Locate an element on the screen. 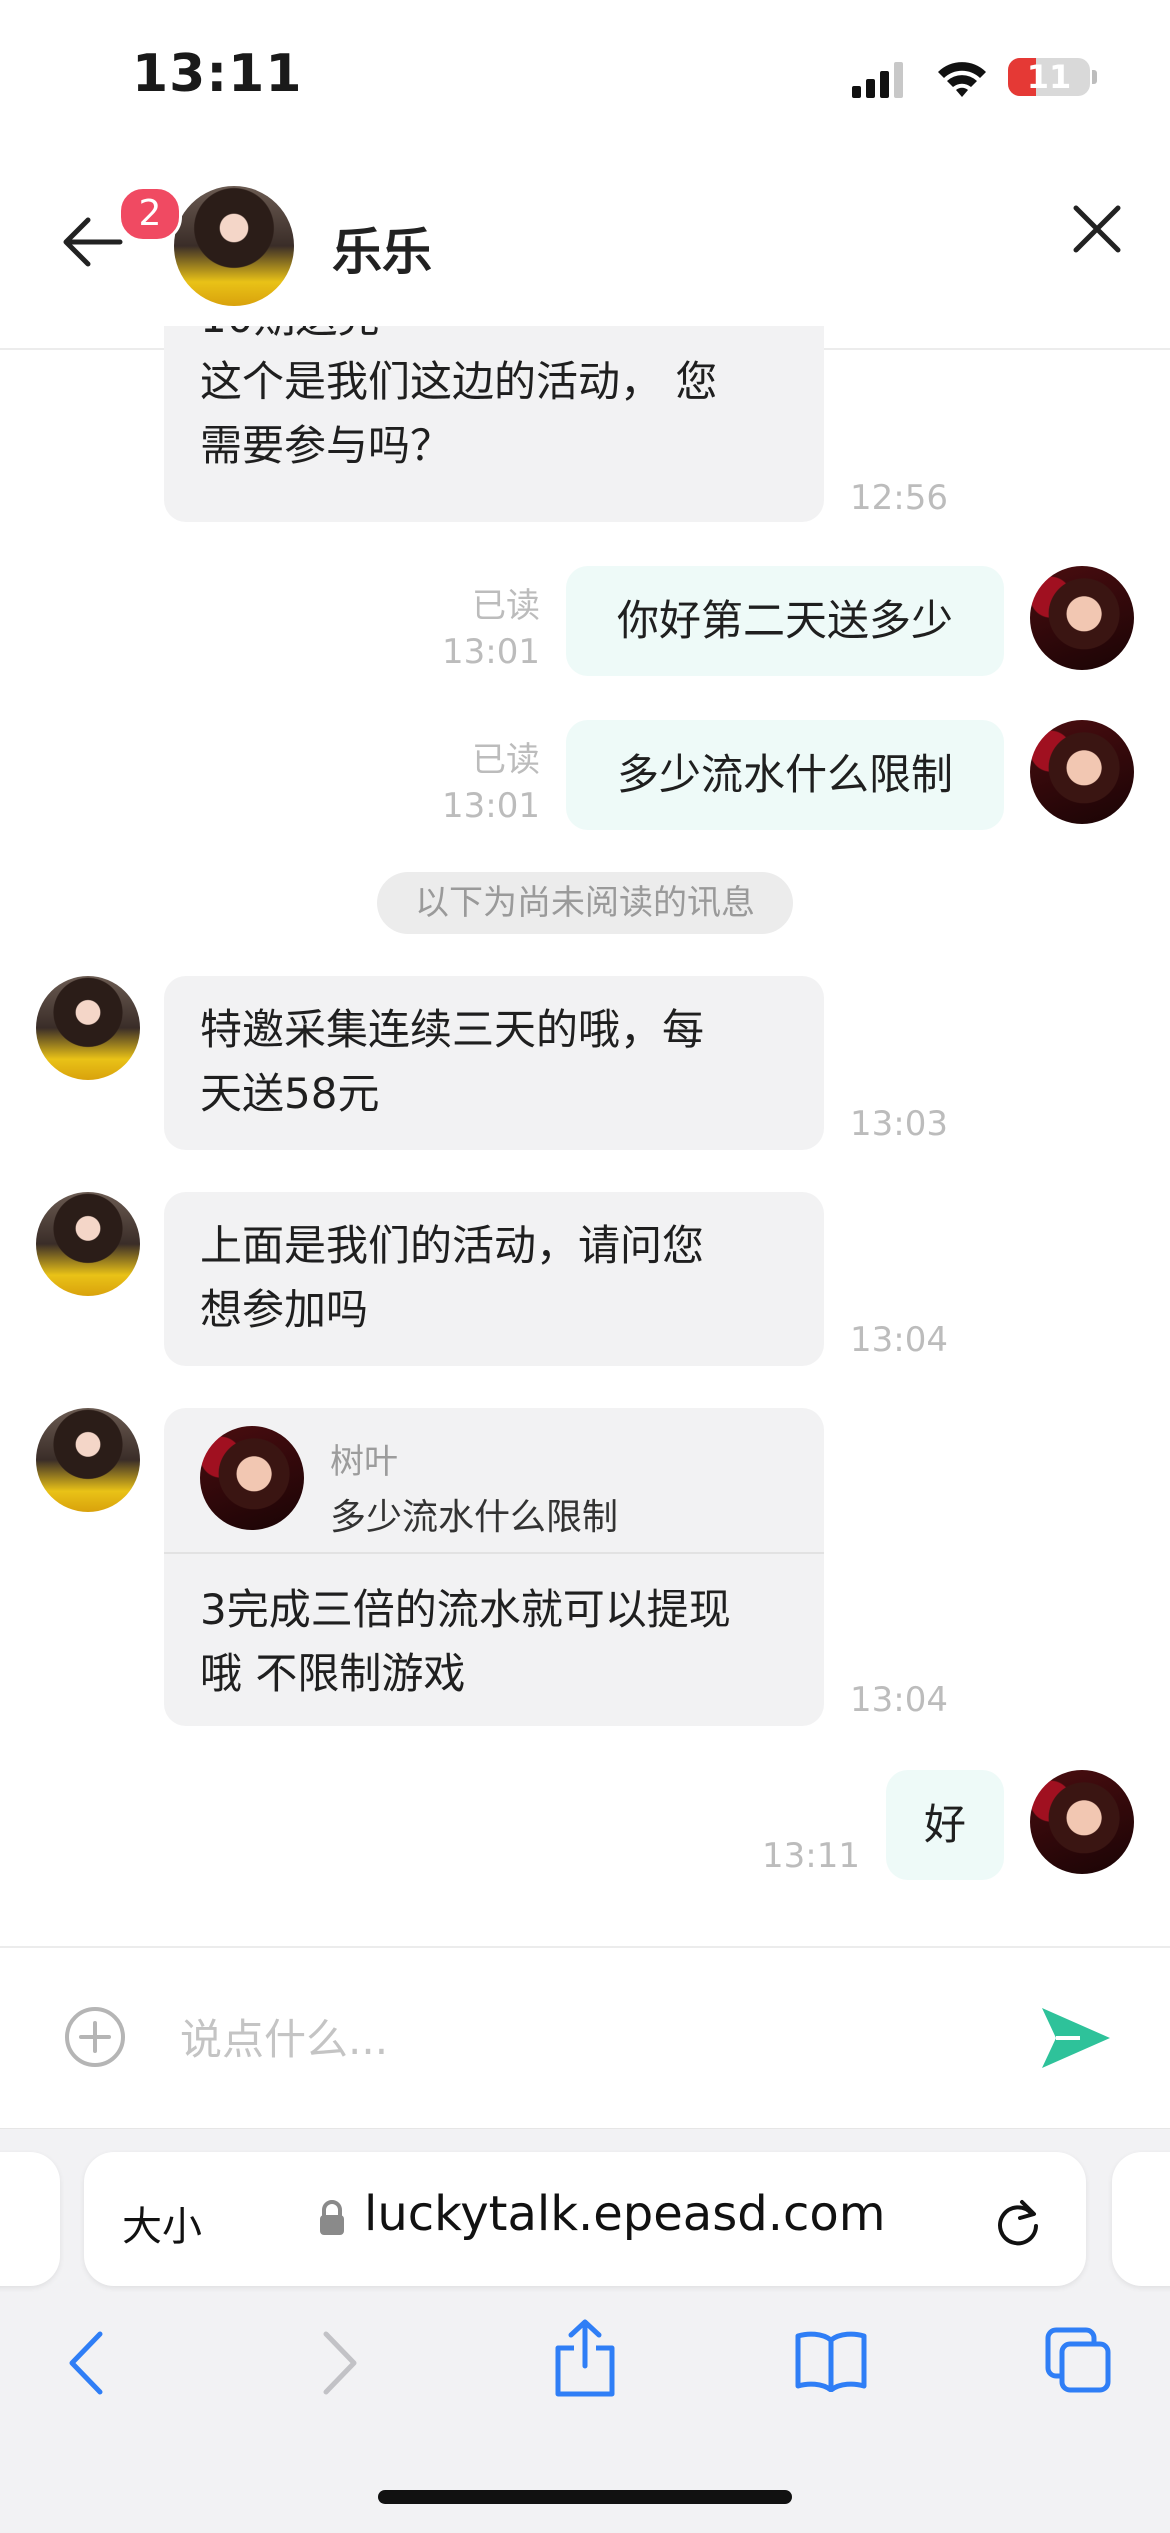  back-nav-icon is located at coordinates (86, 2363).